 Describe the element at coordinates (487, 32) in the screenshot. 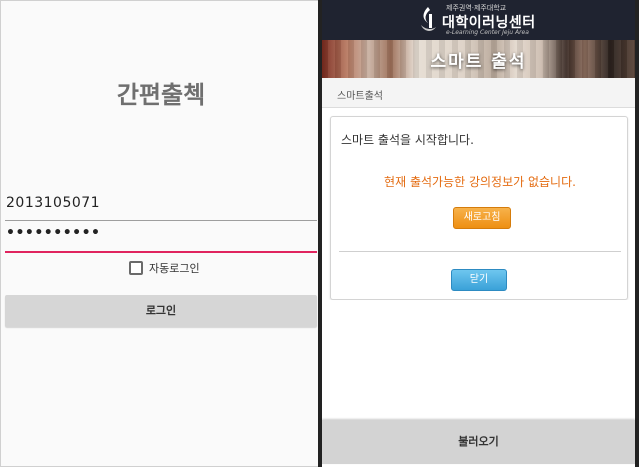

I see `logo-sub-text: e-Learning Center Jeju Area` at that location.